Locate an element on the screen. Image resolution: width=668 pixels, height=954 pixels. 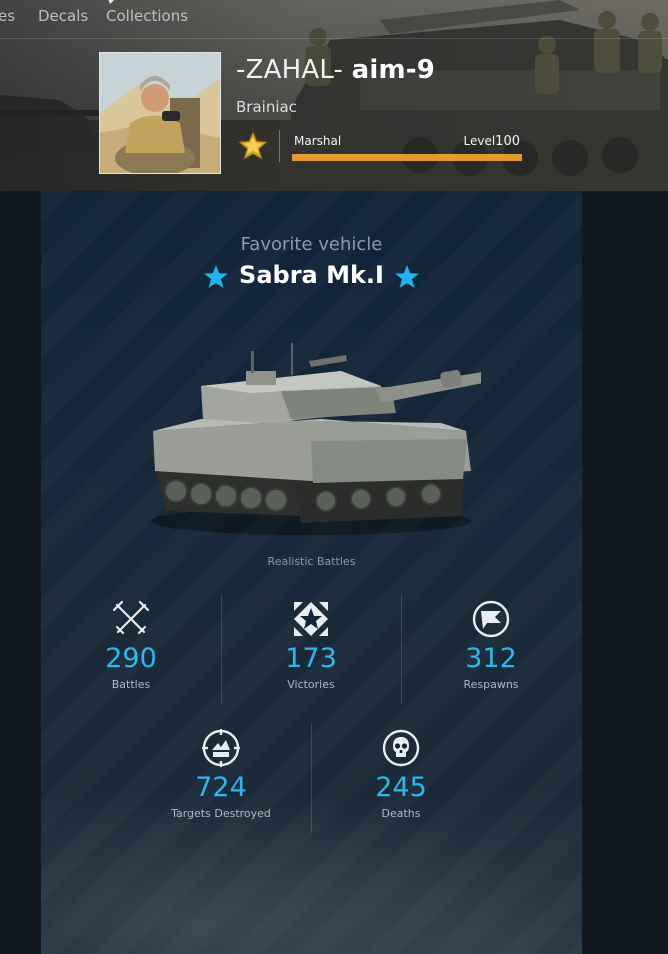
star-right-icon is located at coordinates (407, 276).